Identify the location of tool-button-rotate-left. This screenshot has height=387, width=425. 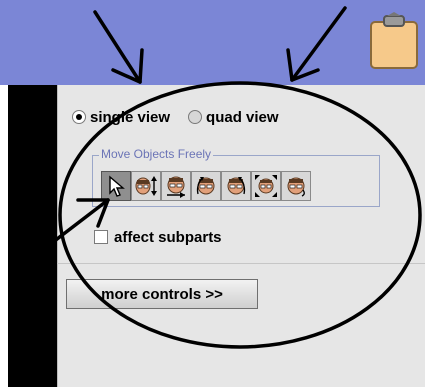
(206, 186).